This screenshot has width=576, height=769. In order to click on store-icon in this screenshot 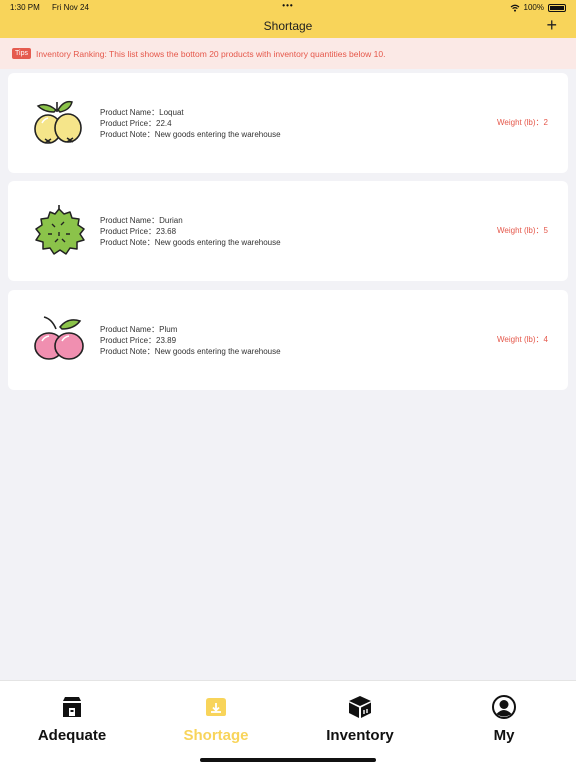, I will do `click(72, 707)`.